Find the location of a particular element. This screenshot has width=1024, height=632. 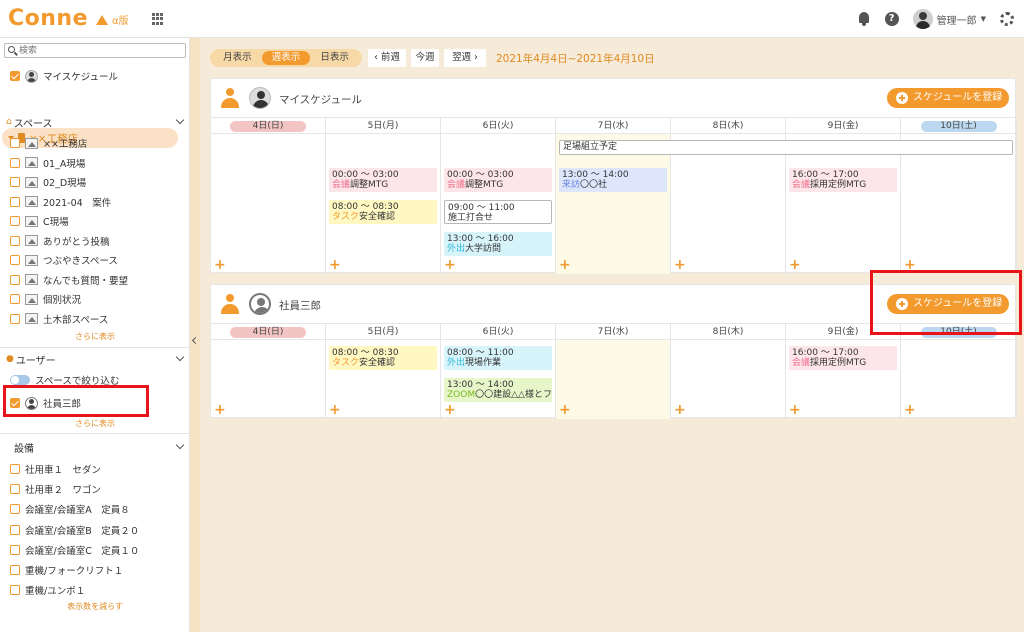

search-box is located at coordinates (95, 50).